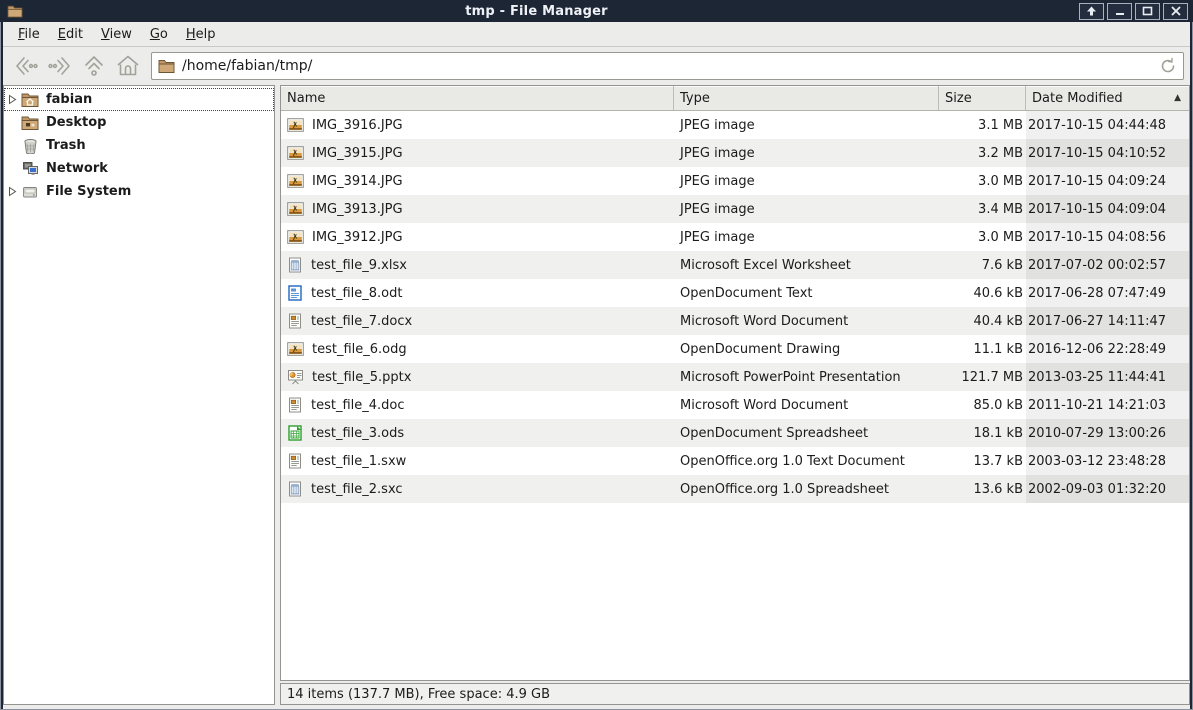 This screenshot has height=710, width=1193. What do you see at coordinates (357, 125) in the screenshot?
I see `file-name: IMG_3916.JPG` at bounding box center [357, 125].